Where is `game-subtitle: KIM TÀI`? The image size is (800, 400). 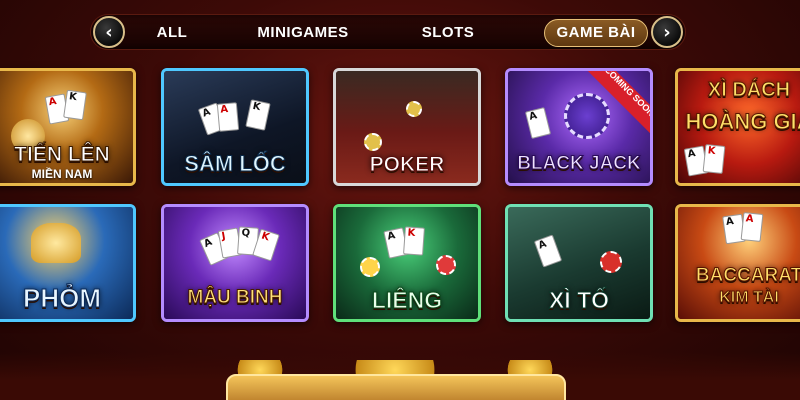
game-subtitle: KIM TÀI is located at coordinates (749, 298).